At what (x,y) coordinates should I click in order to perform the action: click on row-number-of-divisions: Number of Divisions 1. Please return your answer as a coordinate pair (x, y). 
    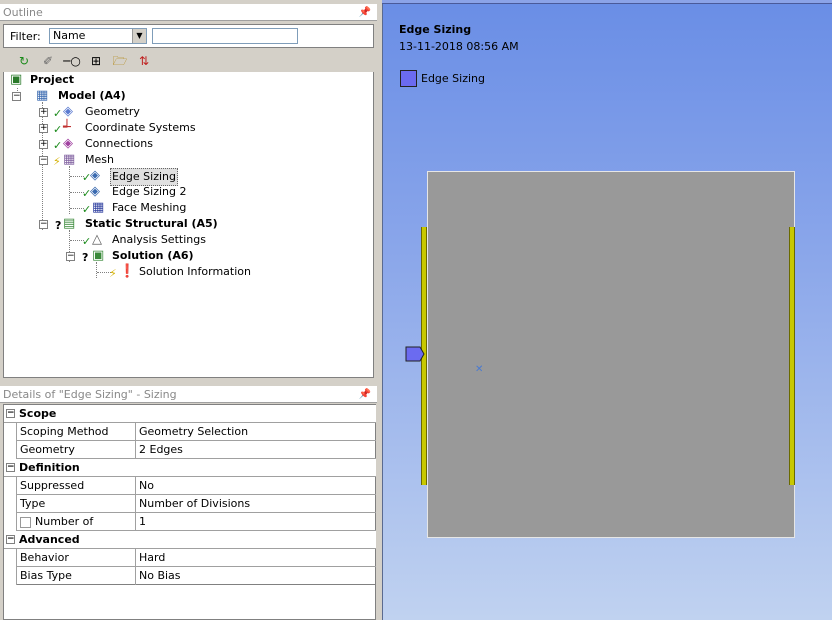
    Looking at the image, I should click on (196, 529).